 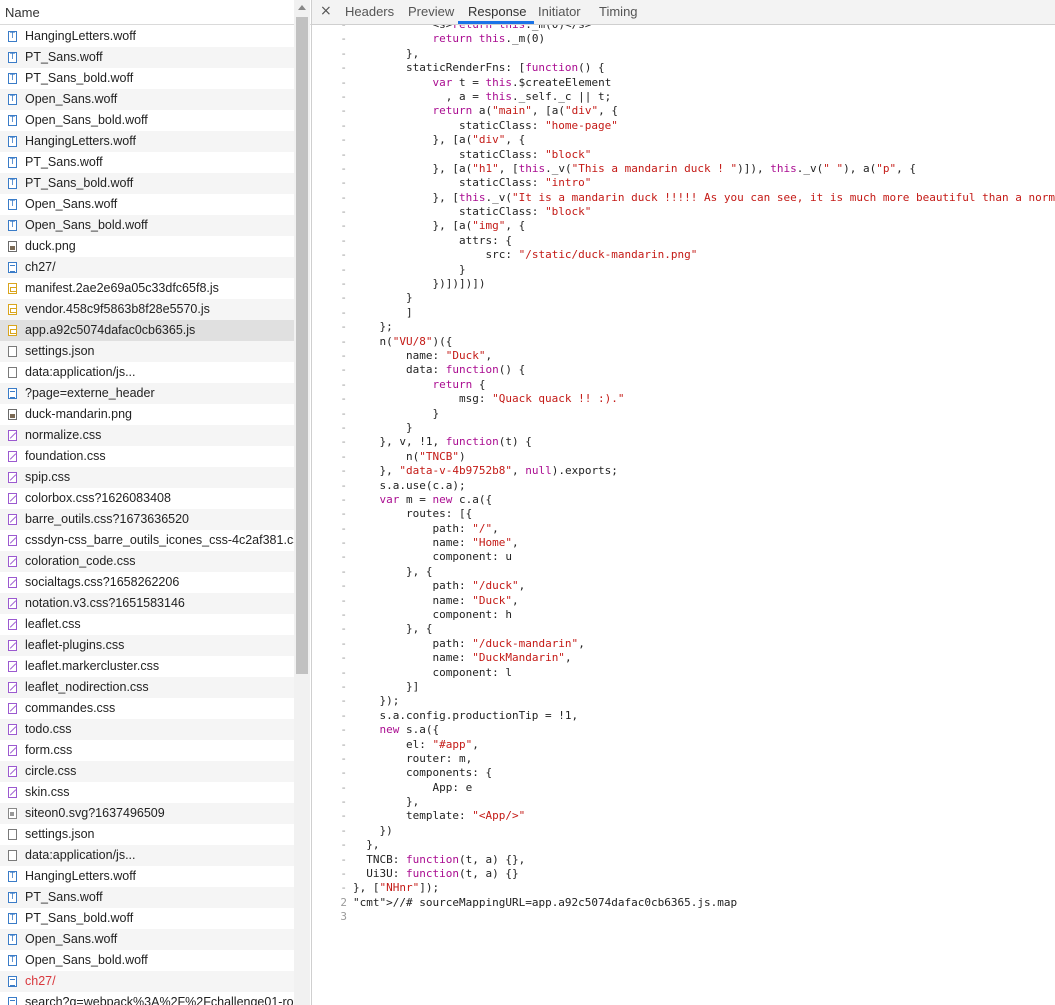 I want to click on request-row: leaflet-plugins.css, so click(x=147, y=645).